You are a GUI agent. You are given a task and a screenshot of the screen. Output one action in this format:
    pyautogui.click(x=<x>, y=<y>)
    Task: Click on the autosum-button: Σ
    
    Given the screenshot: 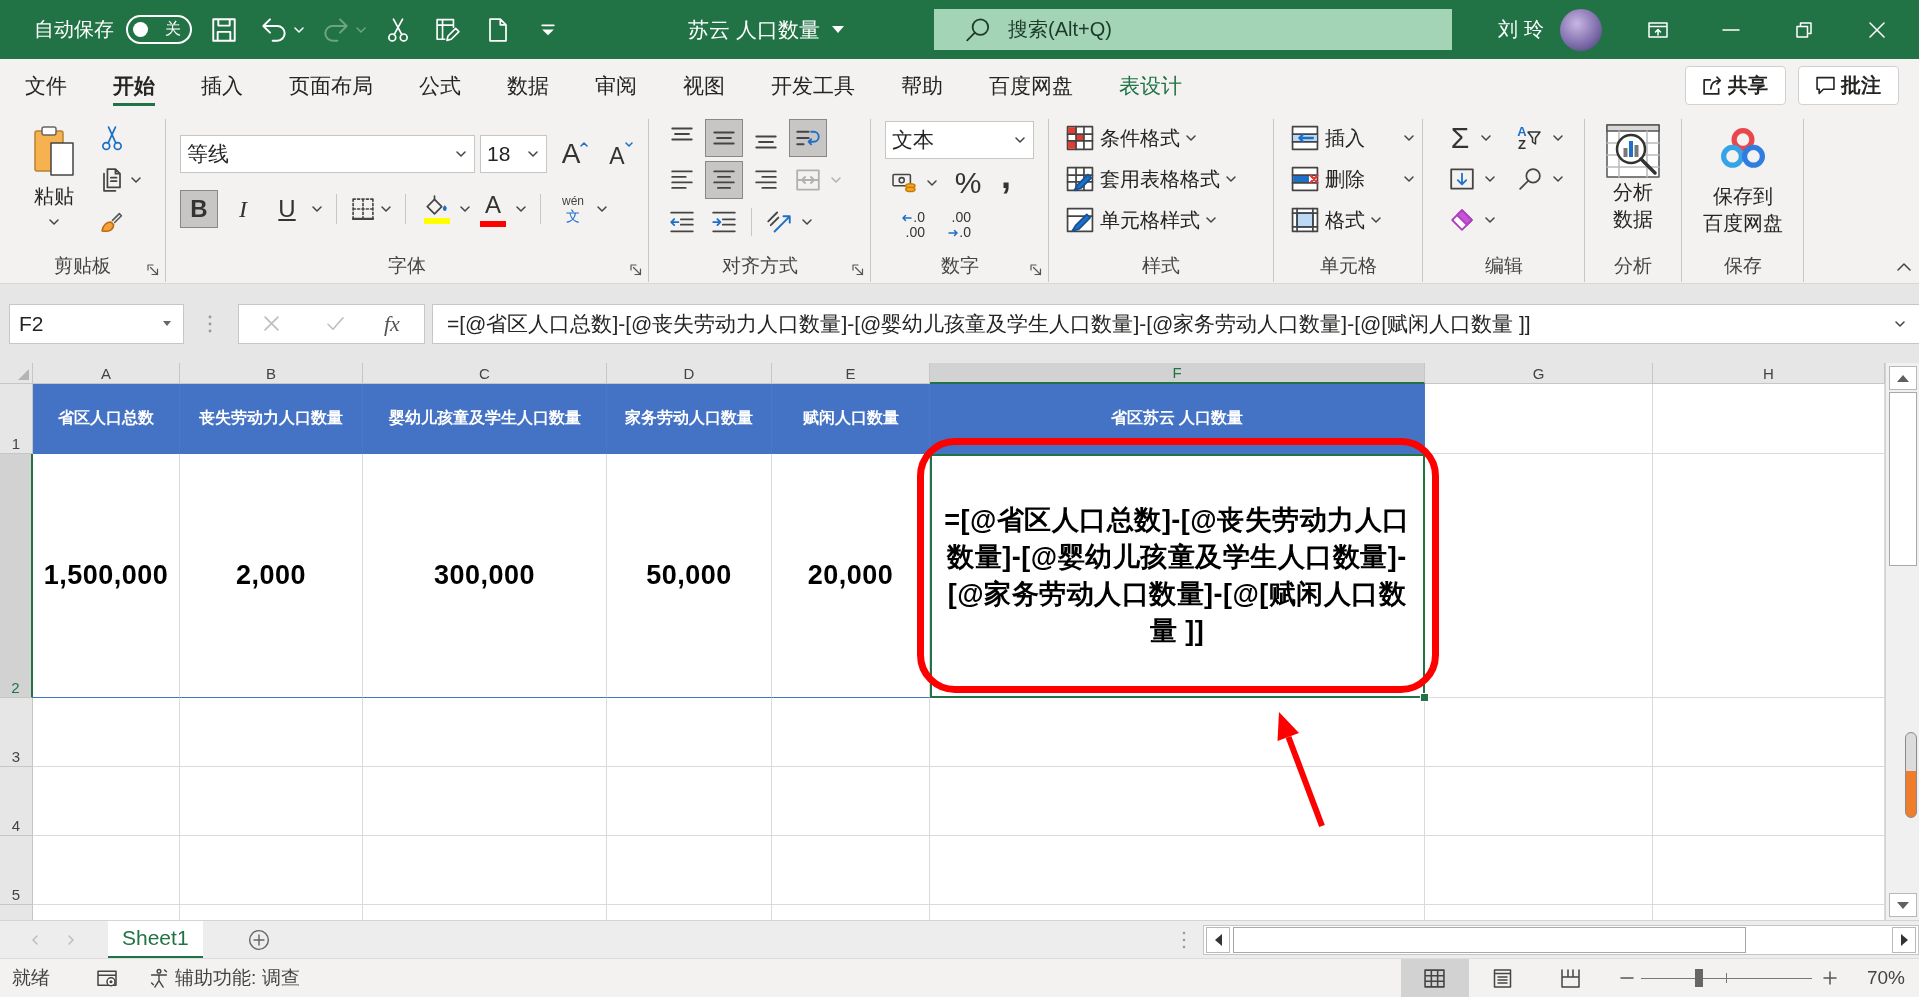 What is the action you would take?
    pyautogui.click(x=1460, y=138)
    